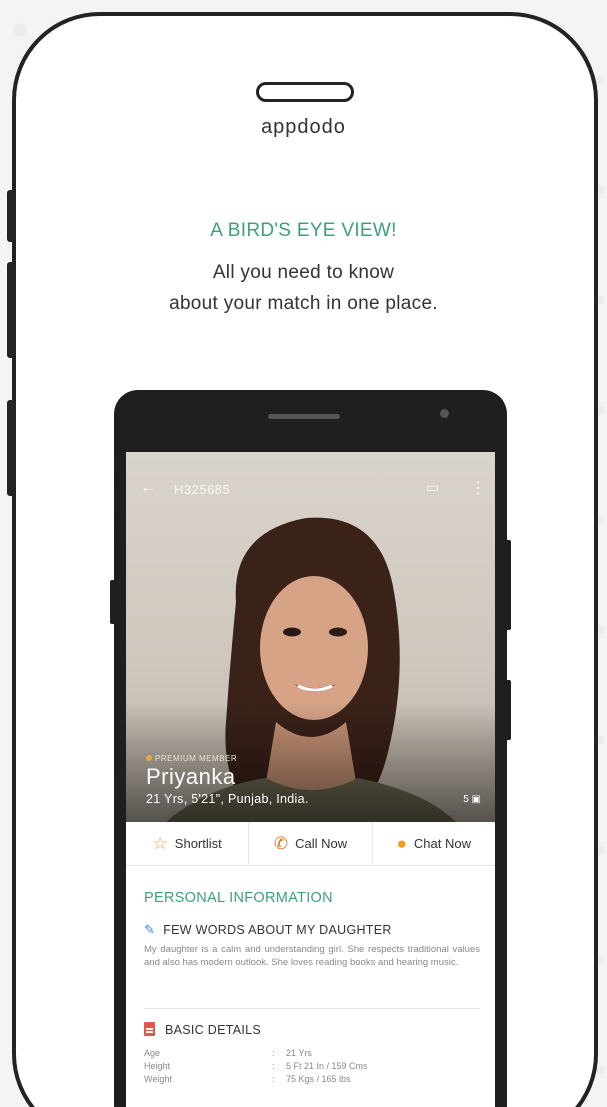  I want to click on document-icon, so click(149, 1029).